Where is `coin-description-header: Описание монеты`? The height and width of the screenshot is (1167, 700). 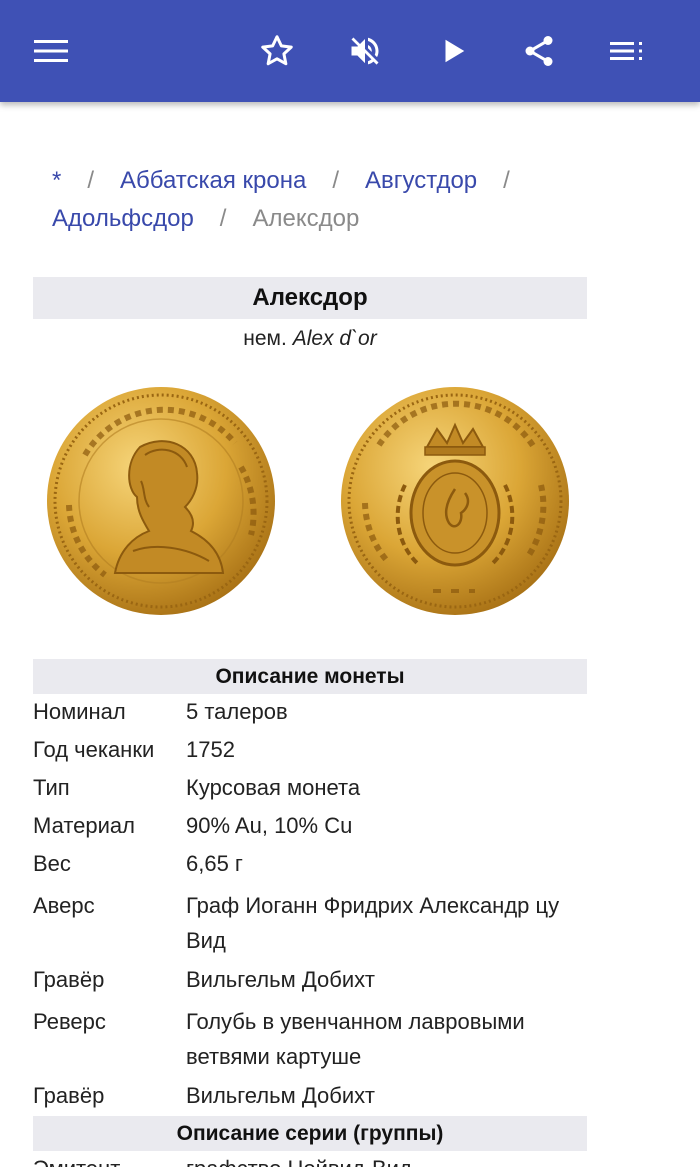 coin-description-header: Описание монеты is located at coordinates (310, 676).